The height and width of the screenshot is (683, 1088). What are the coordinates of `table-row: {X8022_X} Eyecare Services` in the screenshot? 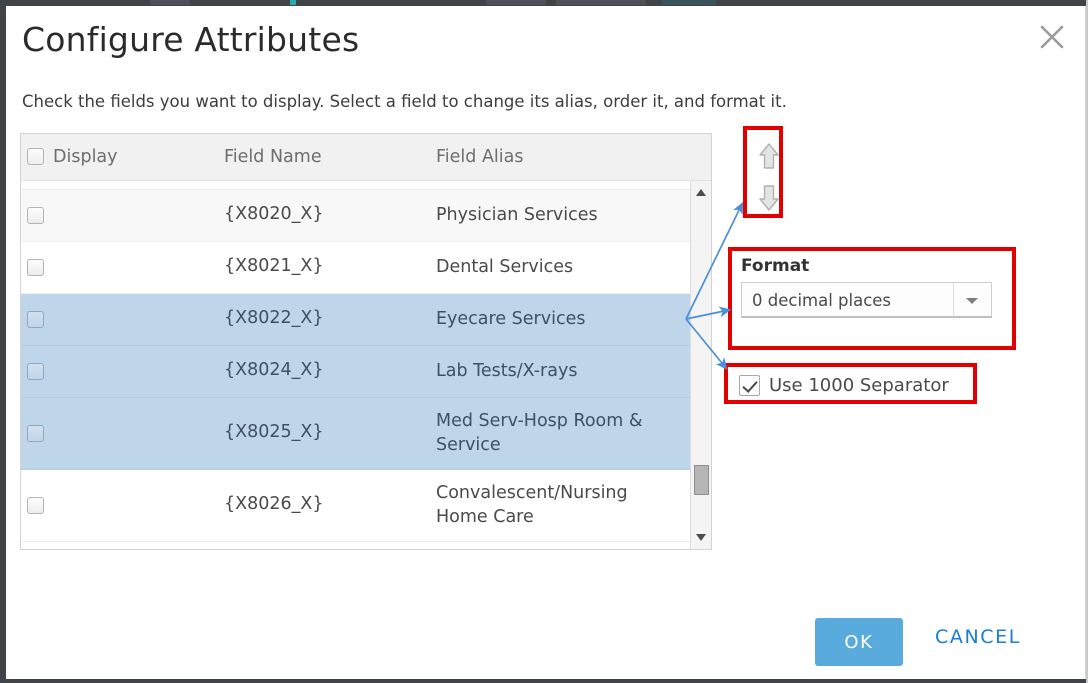 It's located at (356, 320).